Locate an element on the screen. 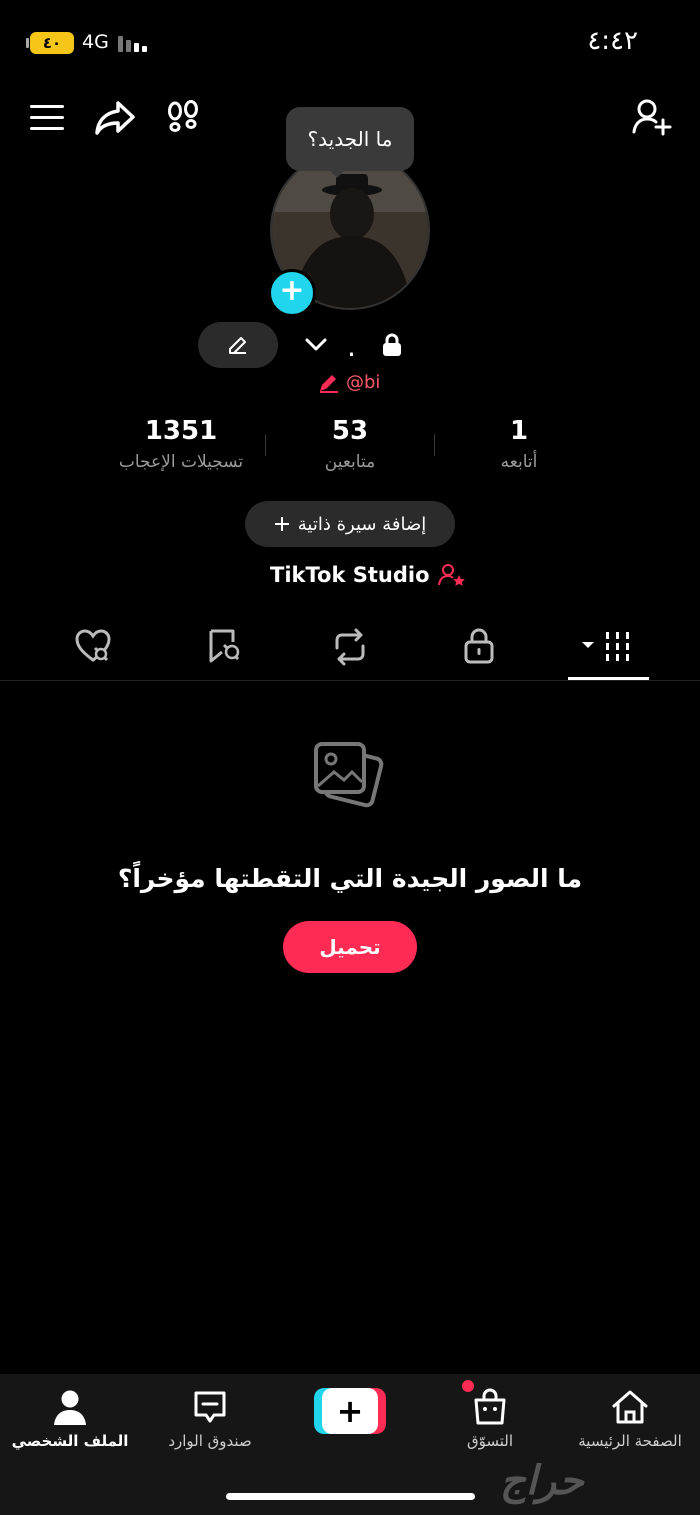 The width and height of the screenshot is (700, 1515). liked-hidden-icon is located at coordinates (93, 646).